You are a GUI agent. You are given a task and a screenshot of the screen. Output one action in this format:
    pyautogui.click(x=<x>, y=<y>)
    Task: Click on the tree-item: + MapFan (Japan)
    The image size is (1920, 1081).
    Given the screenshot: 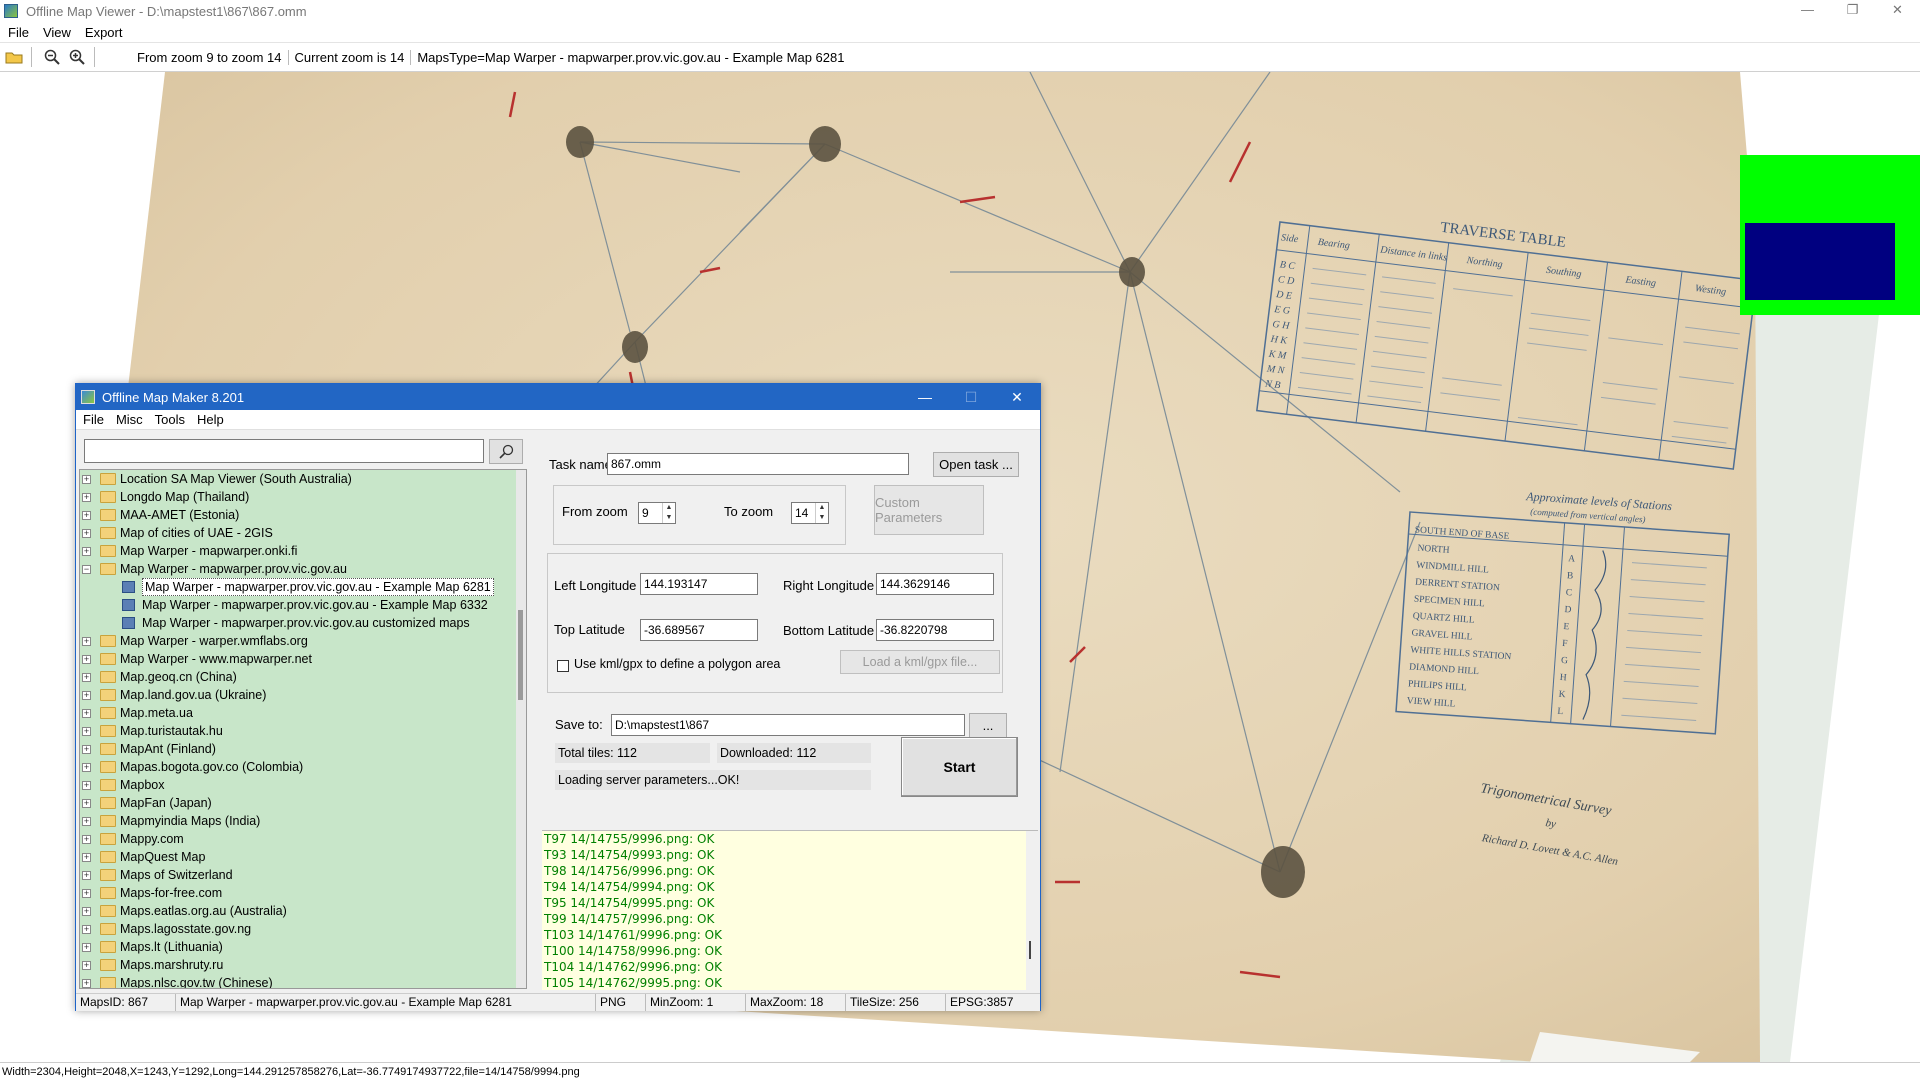 What is the action you would take?
    pyautogui.click(x=303, y=803)
    